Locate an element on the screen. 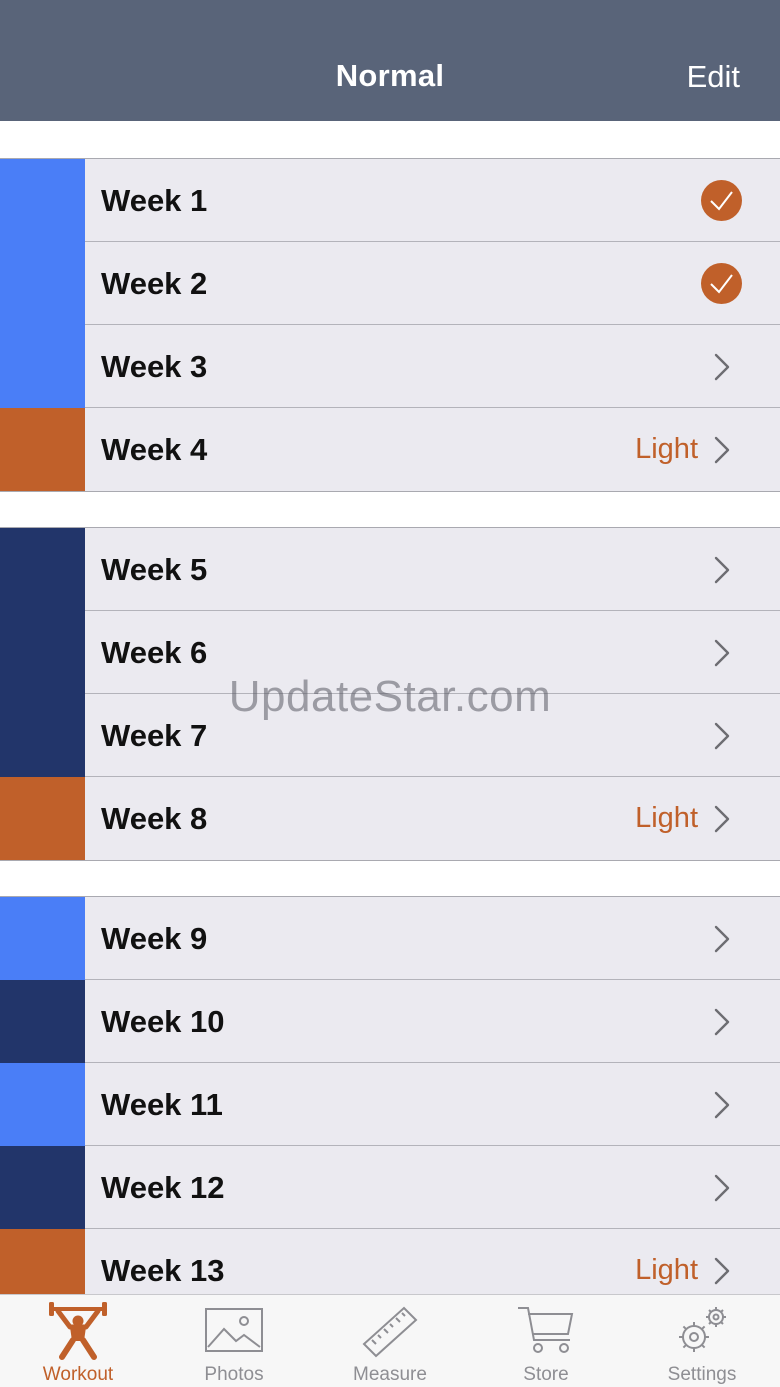  tab-bar: Workout Photos Measure Store Settings is located at coordinates (390, 1340).